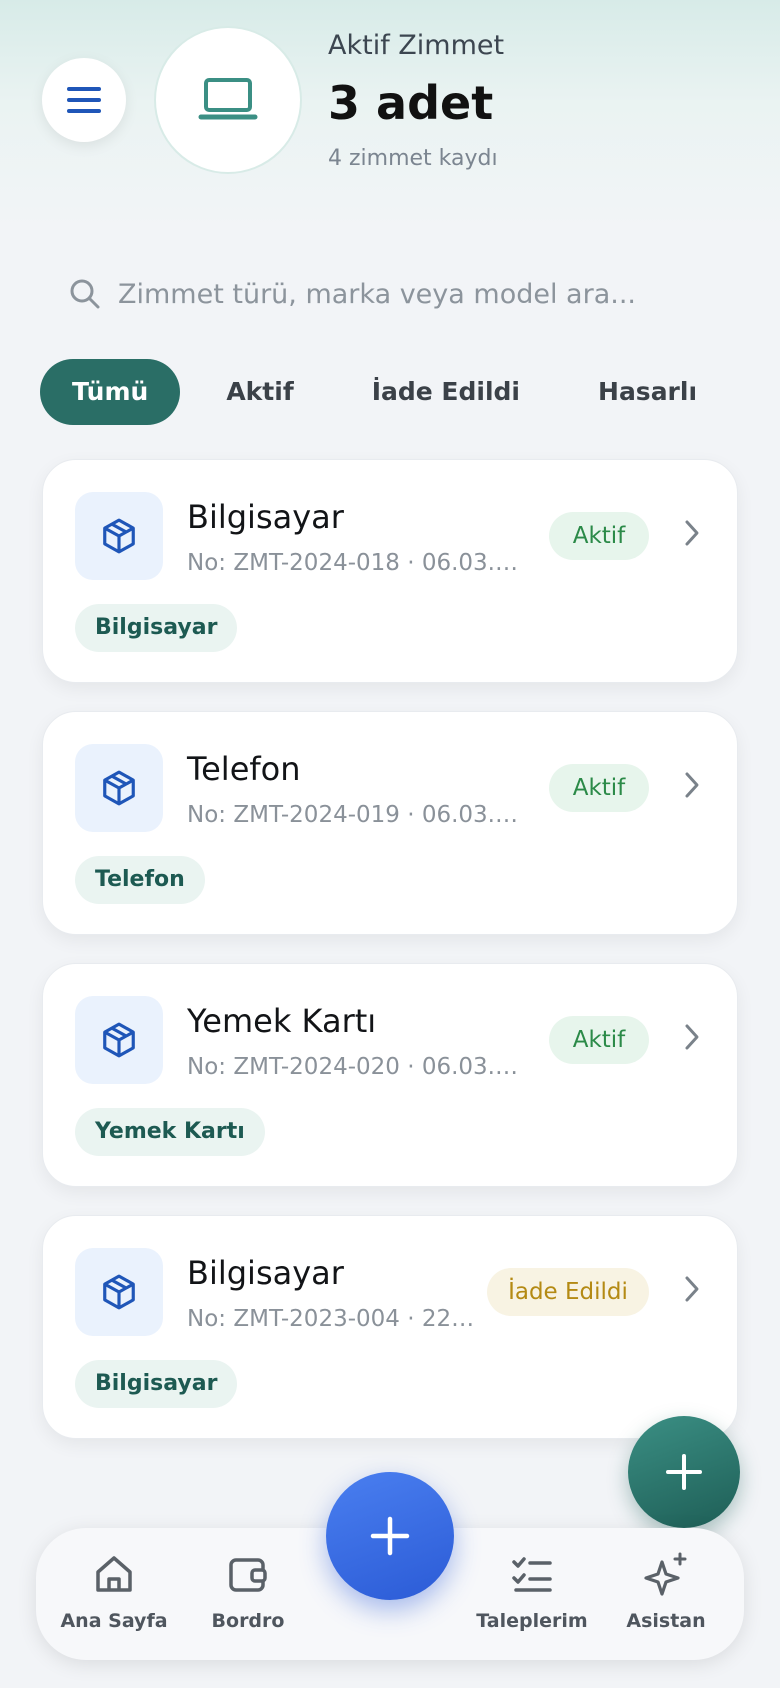  I want to click on hamburger-icon, so click(84, 100).